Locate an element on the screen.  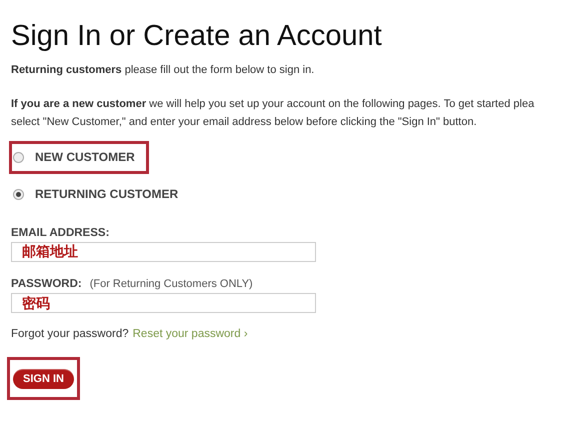
field-label: EMAIL ADDRESS: is located at coordinates (60, 233).